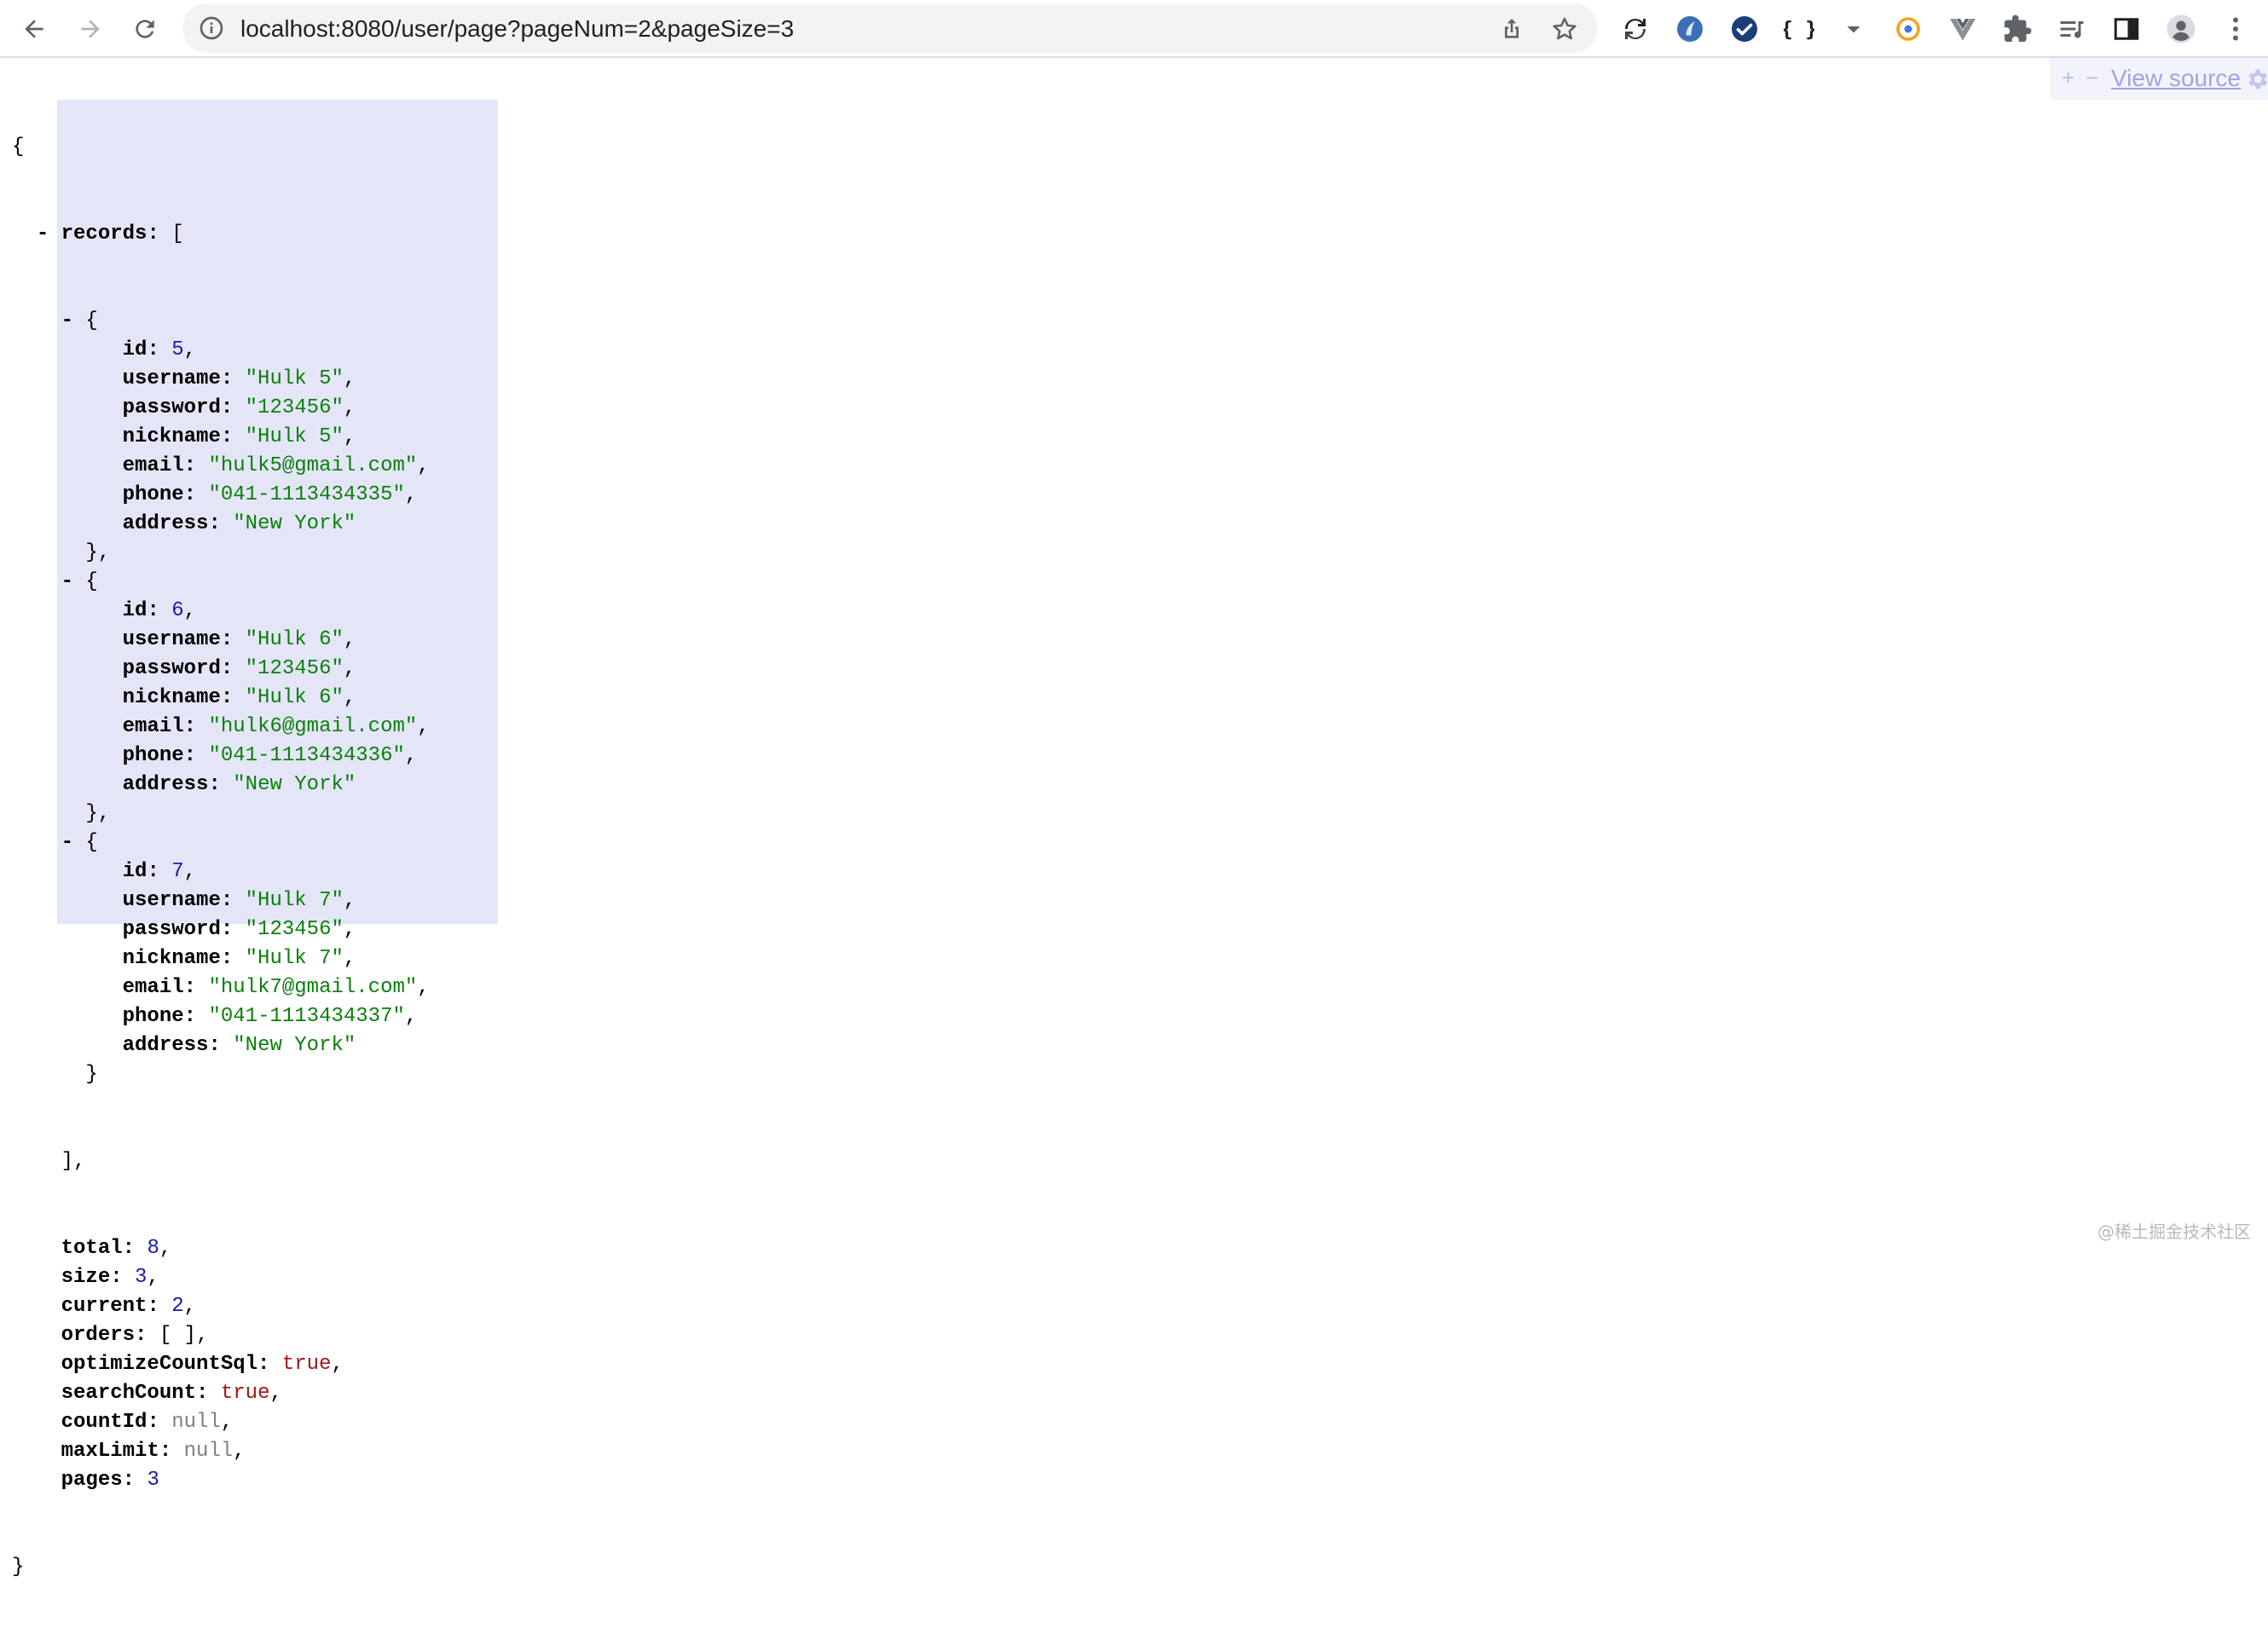 This screenshot has height=1640, width=2268. I want to click on field-key: email, so click(153, 466).